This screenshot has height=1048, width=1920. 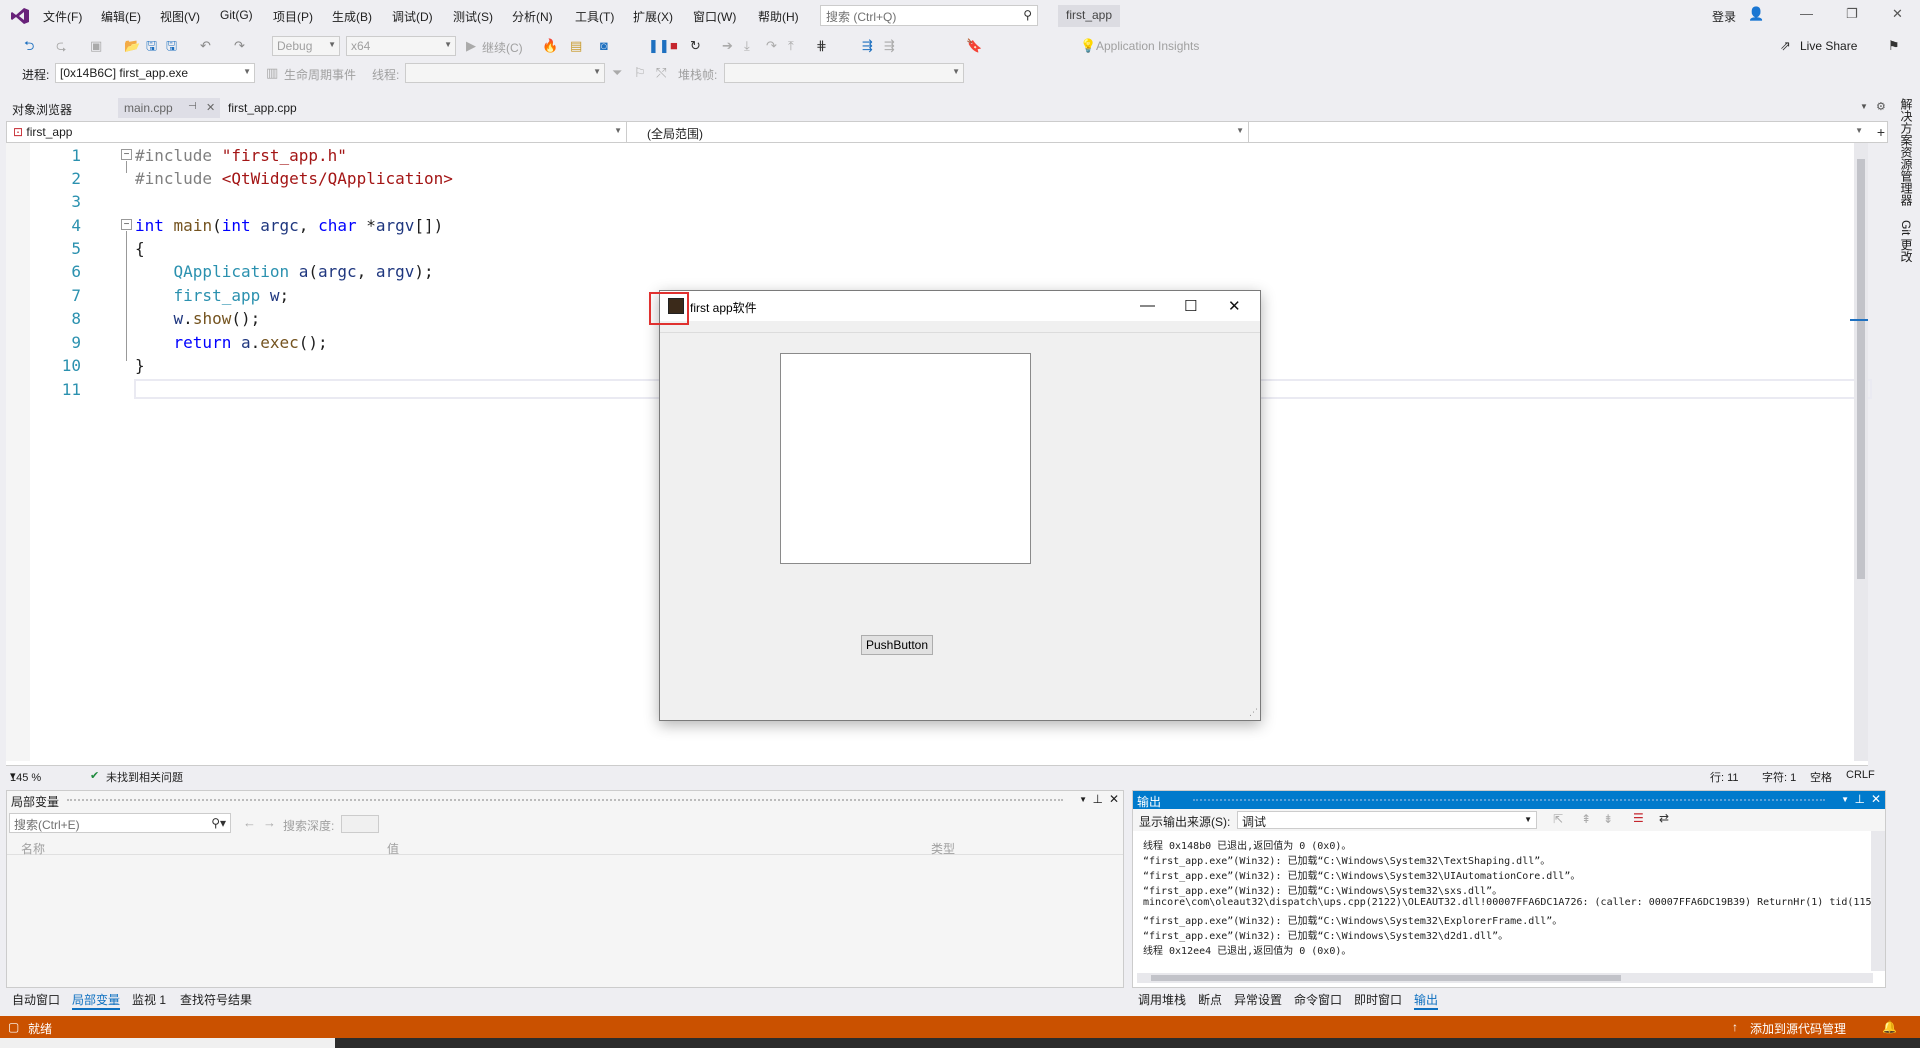 What do you see at coordinates (821, 46) in the screenshot?
I see `hex-display-icon: ⋕` at bounding box center [821, 46].